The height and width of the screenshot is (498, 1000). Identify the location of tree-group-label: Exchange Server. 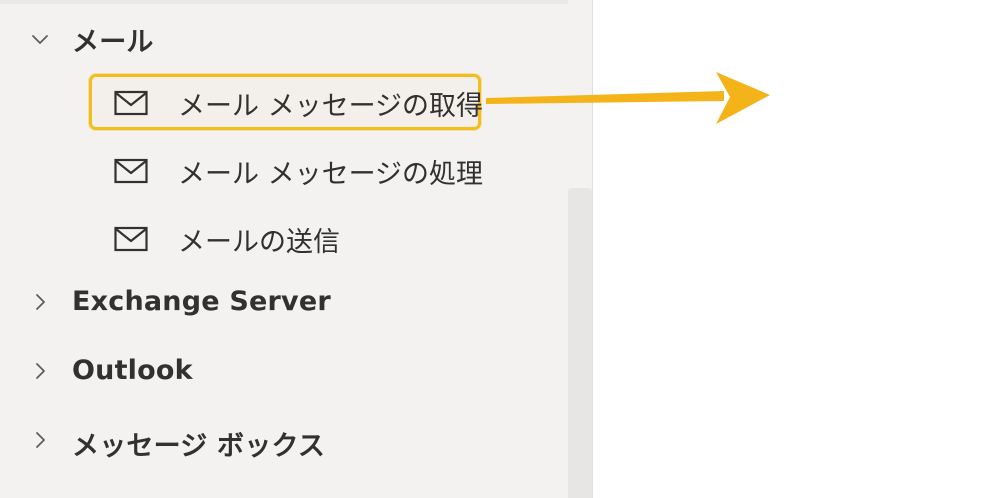
(201, 301).